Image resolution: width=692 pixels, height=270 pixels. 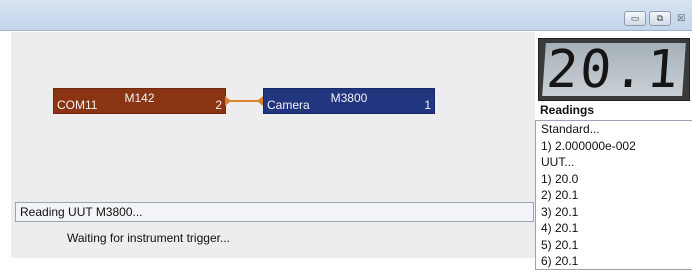 I want to click on minimize-icon: ▭, so click(x=635, y=18).